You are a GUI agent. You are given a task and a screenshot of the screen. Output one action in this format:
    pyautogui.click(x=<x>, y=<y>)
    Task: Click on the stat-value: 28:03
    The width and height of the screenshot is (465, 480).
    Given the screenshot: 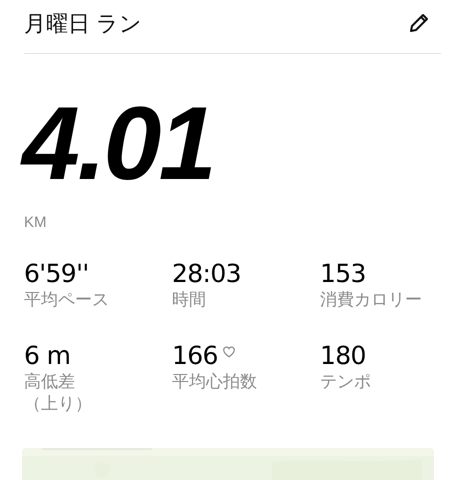 What is the action you would take?
    pyautogui.click(x=206, y=273)
    